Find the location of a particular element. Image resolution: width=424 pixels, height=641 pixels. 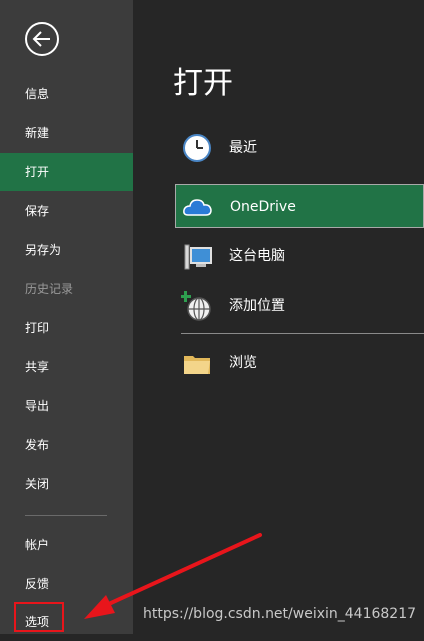

location-onedrive: OneDrive is located at coordinates (299, 206).